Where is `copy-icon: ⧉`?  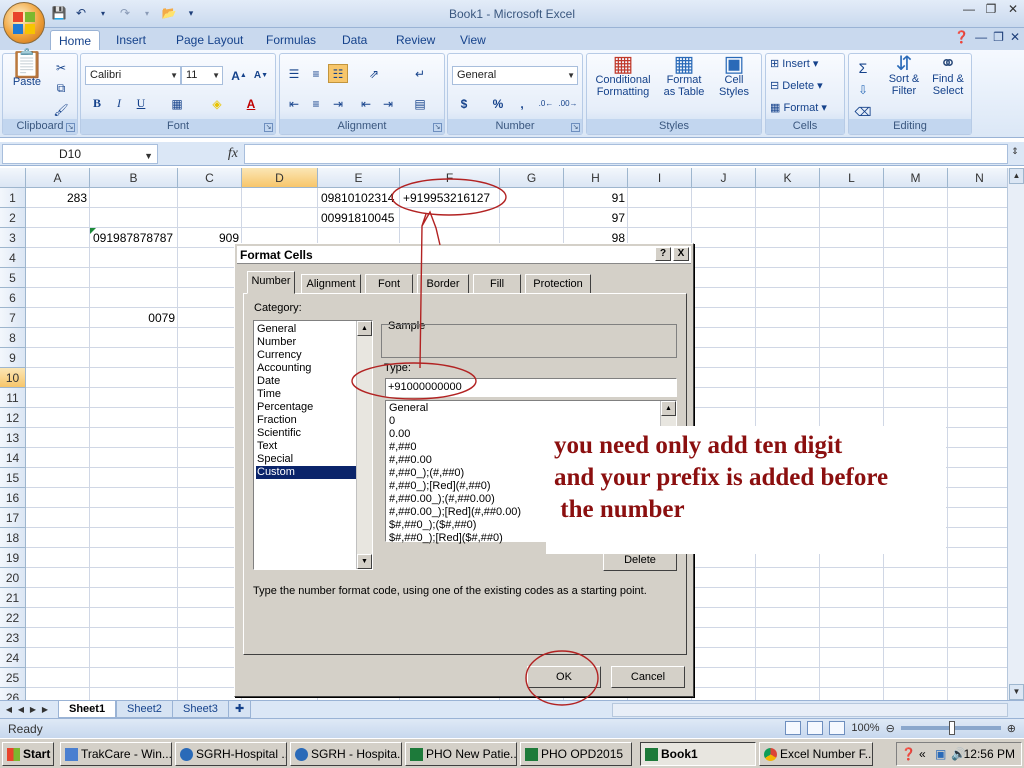
copy-icon: ⧉ is located at coordinates (61, 88).